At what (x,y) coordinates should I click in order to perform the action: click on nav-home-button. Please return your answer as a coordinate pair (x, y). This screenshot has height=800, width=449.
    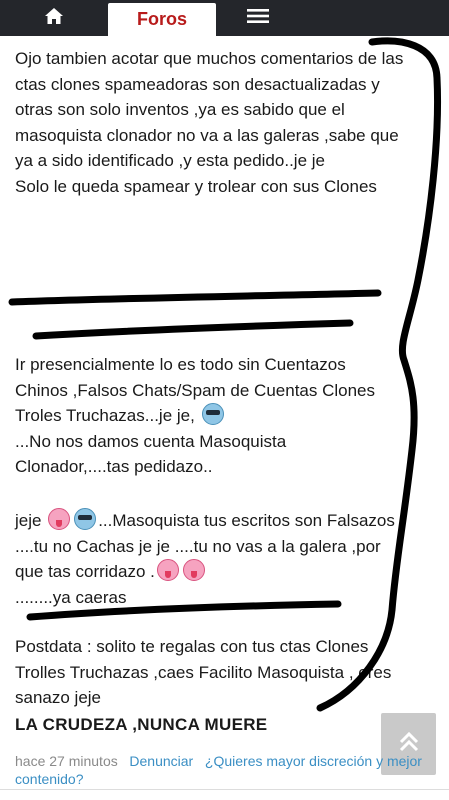
    Looking at the image, I should click on (54, 18).